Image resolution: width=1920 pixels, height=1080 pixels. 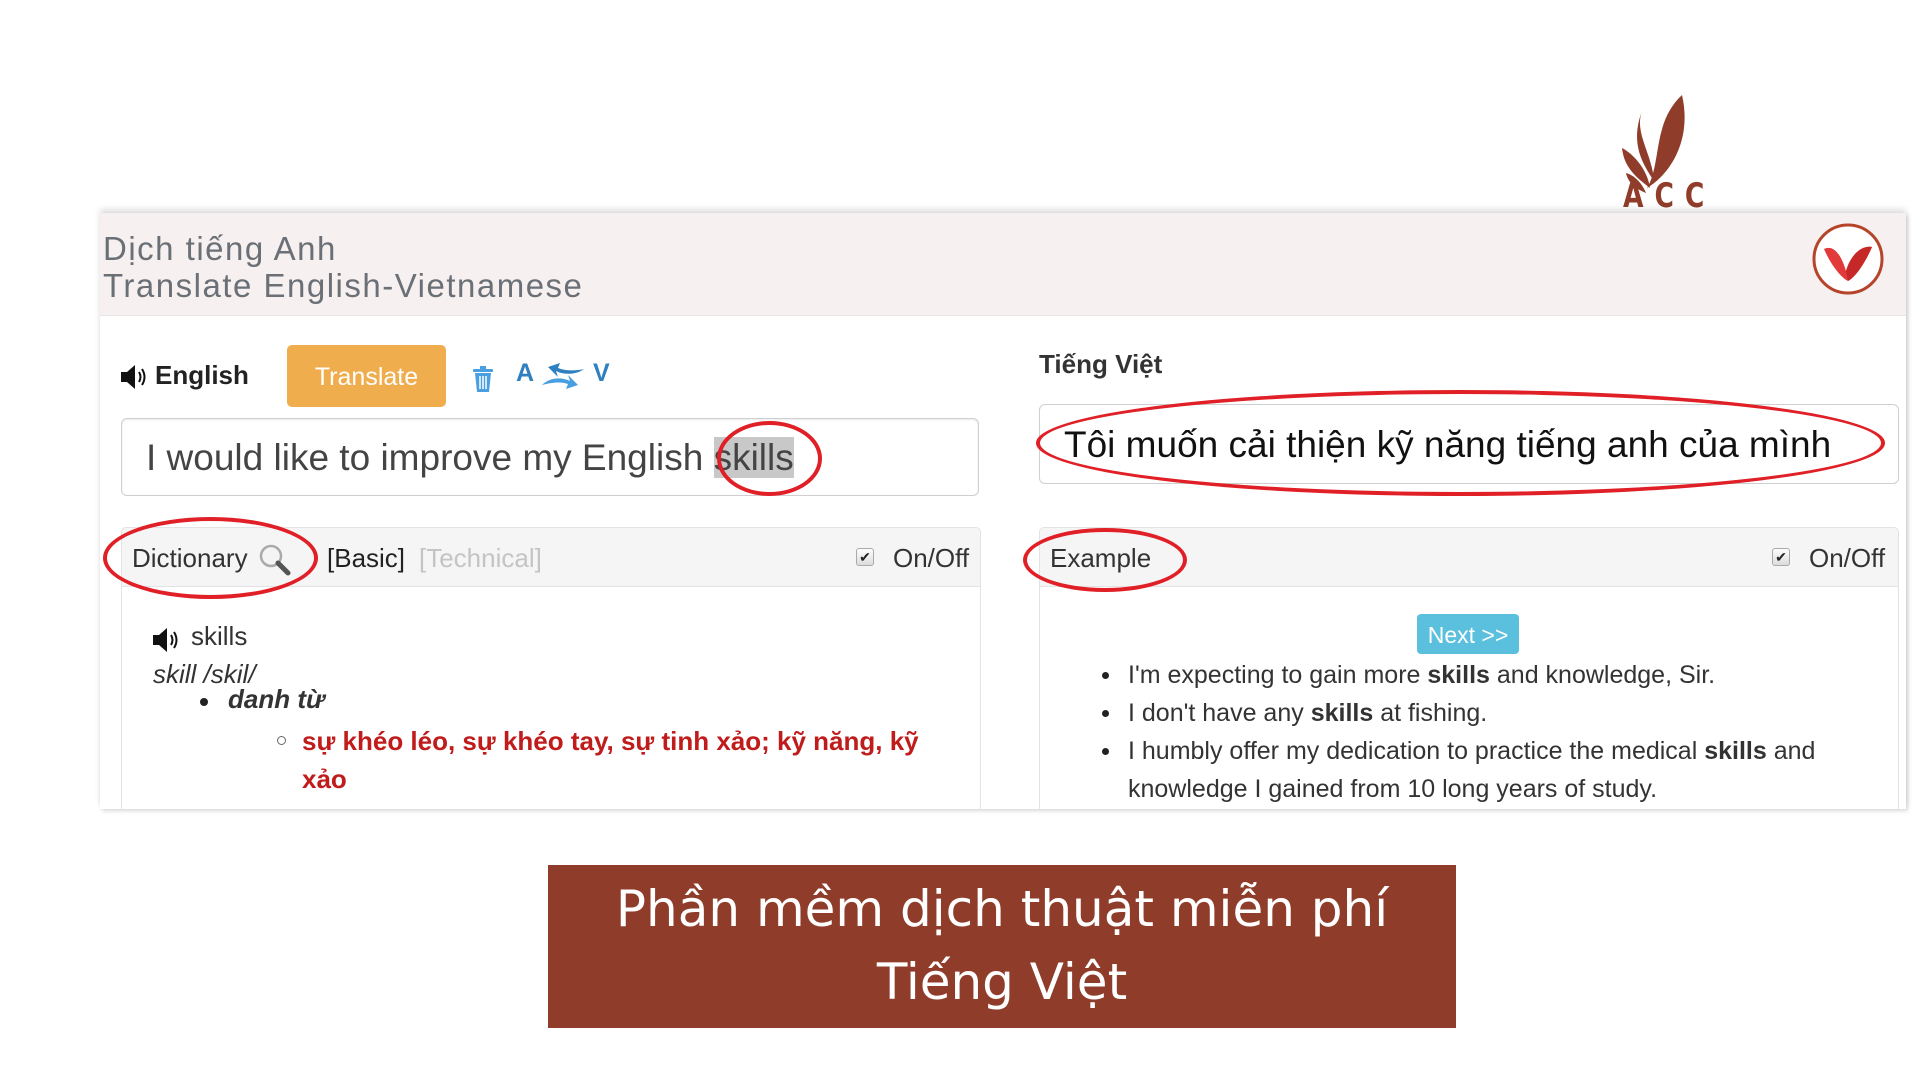 I want to click on dictionary-toggle-checkbox: ✔, so click(x=865, y=557).